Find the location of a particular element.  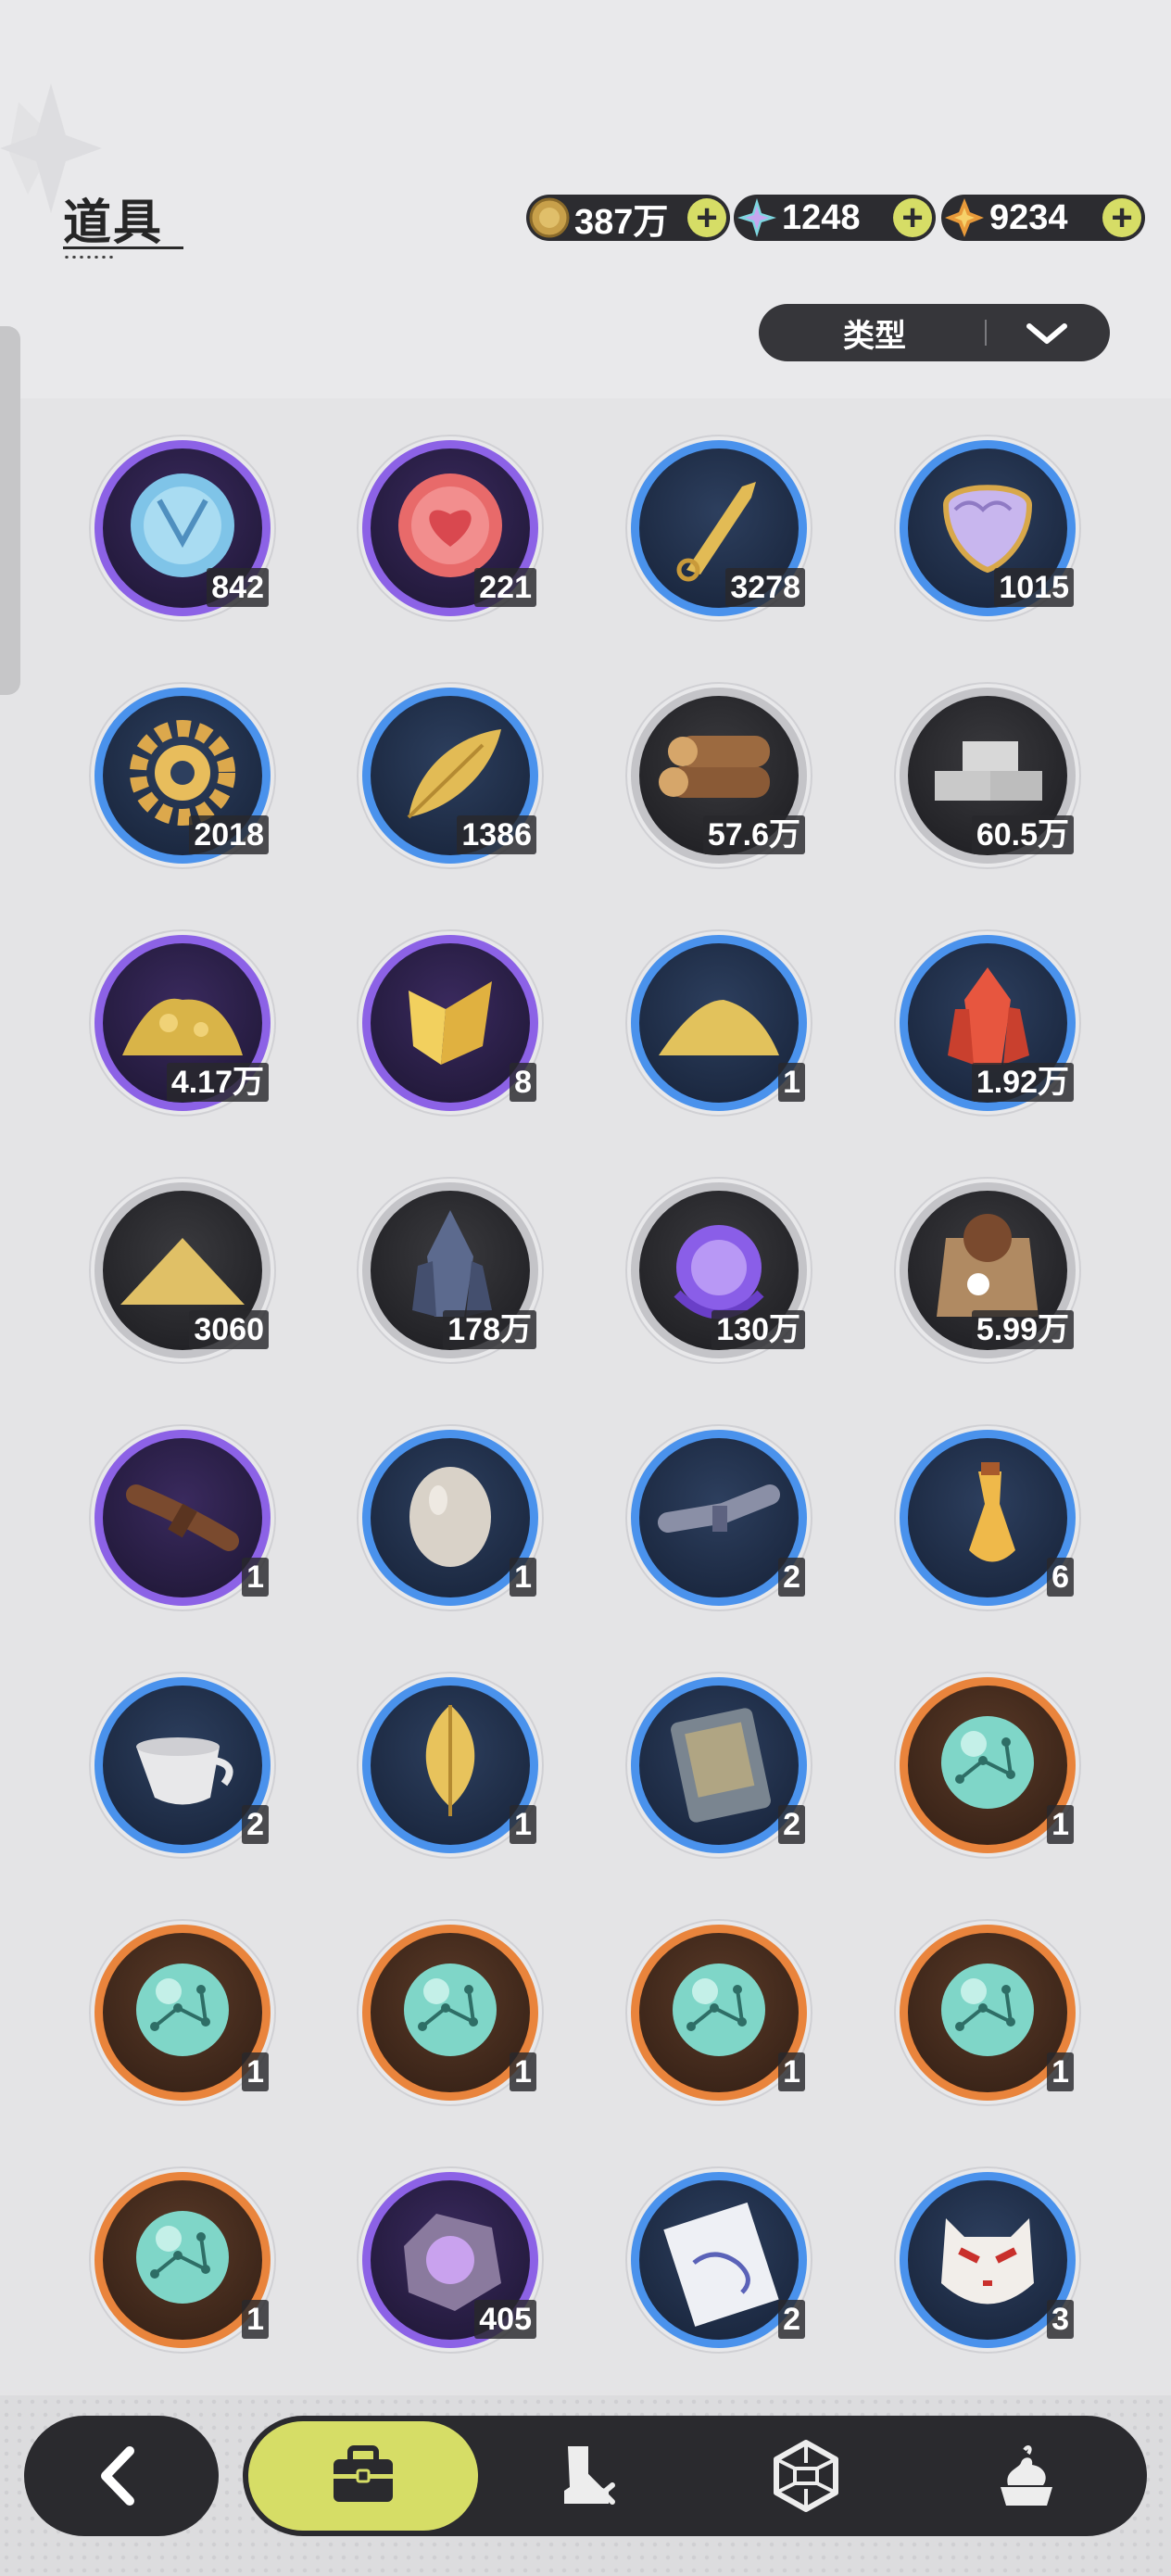

crystal-value: 1248 is located at coordinates (822, 217).